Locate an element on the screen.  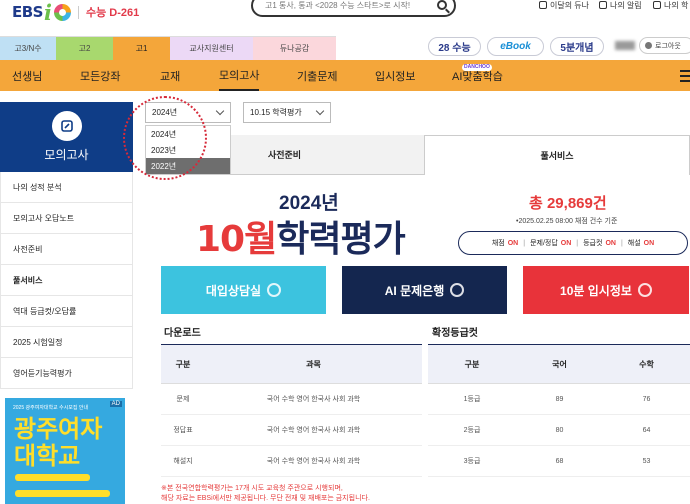
table-row: 문제 국어 수학 영어 한국사 사회 과학 is located at coordinates (291, 399).